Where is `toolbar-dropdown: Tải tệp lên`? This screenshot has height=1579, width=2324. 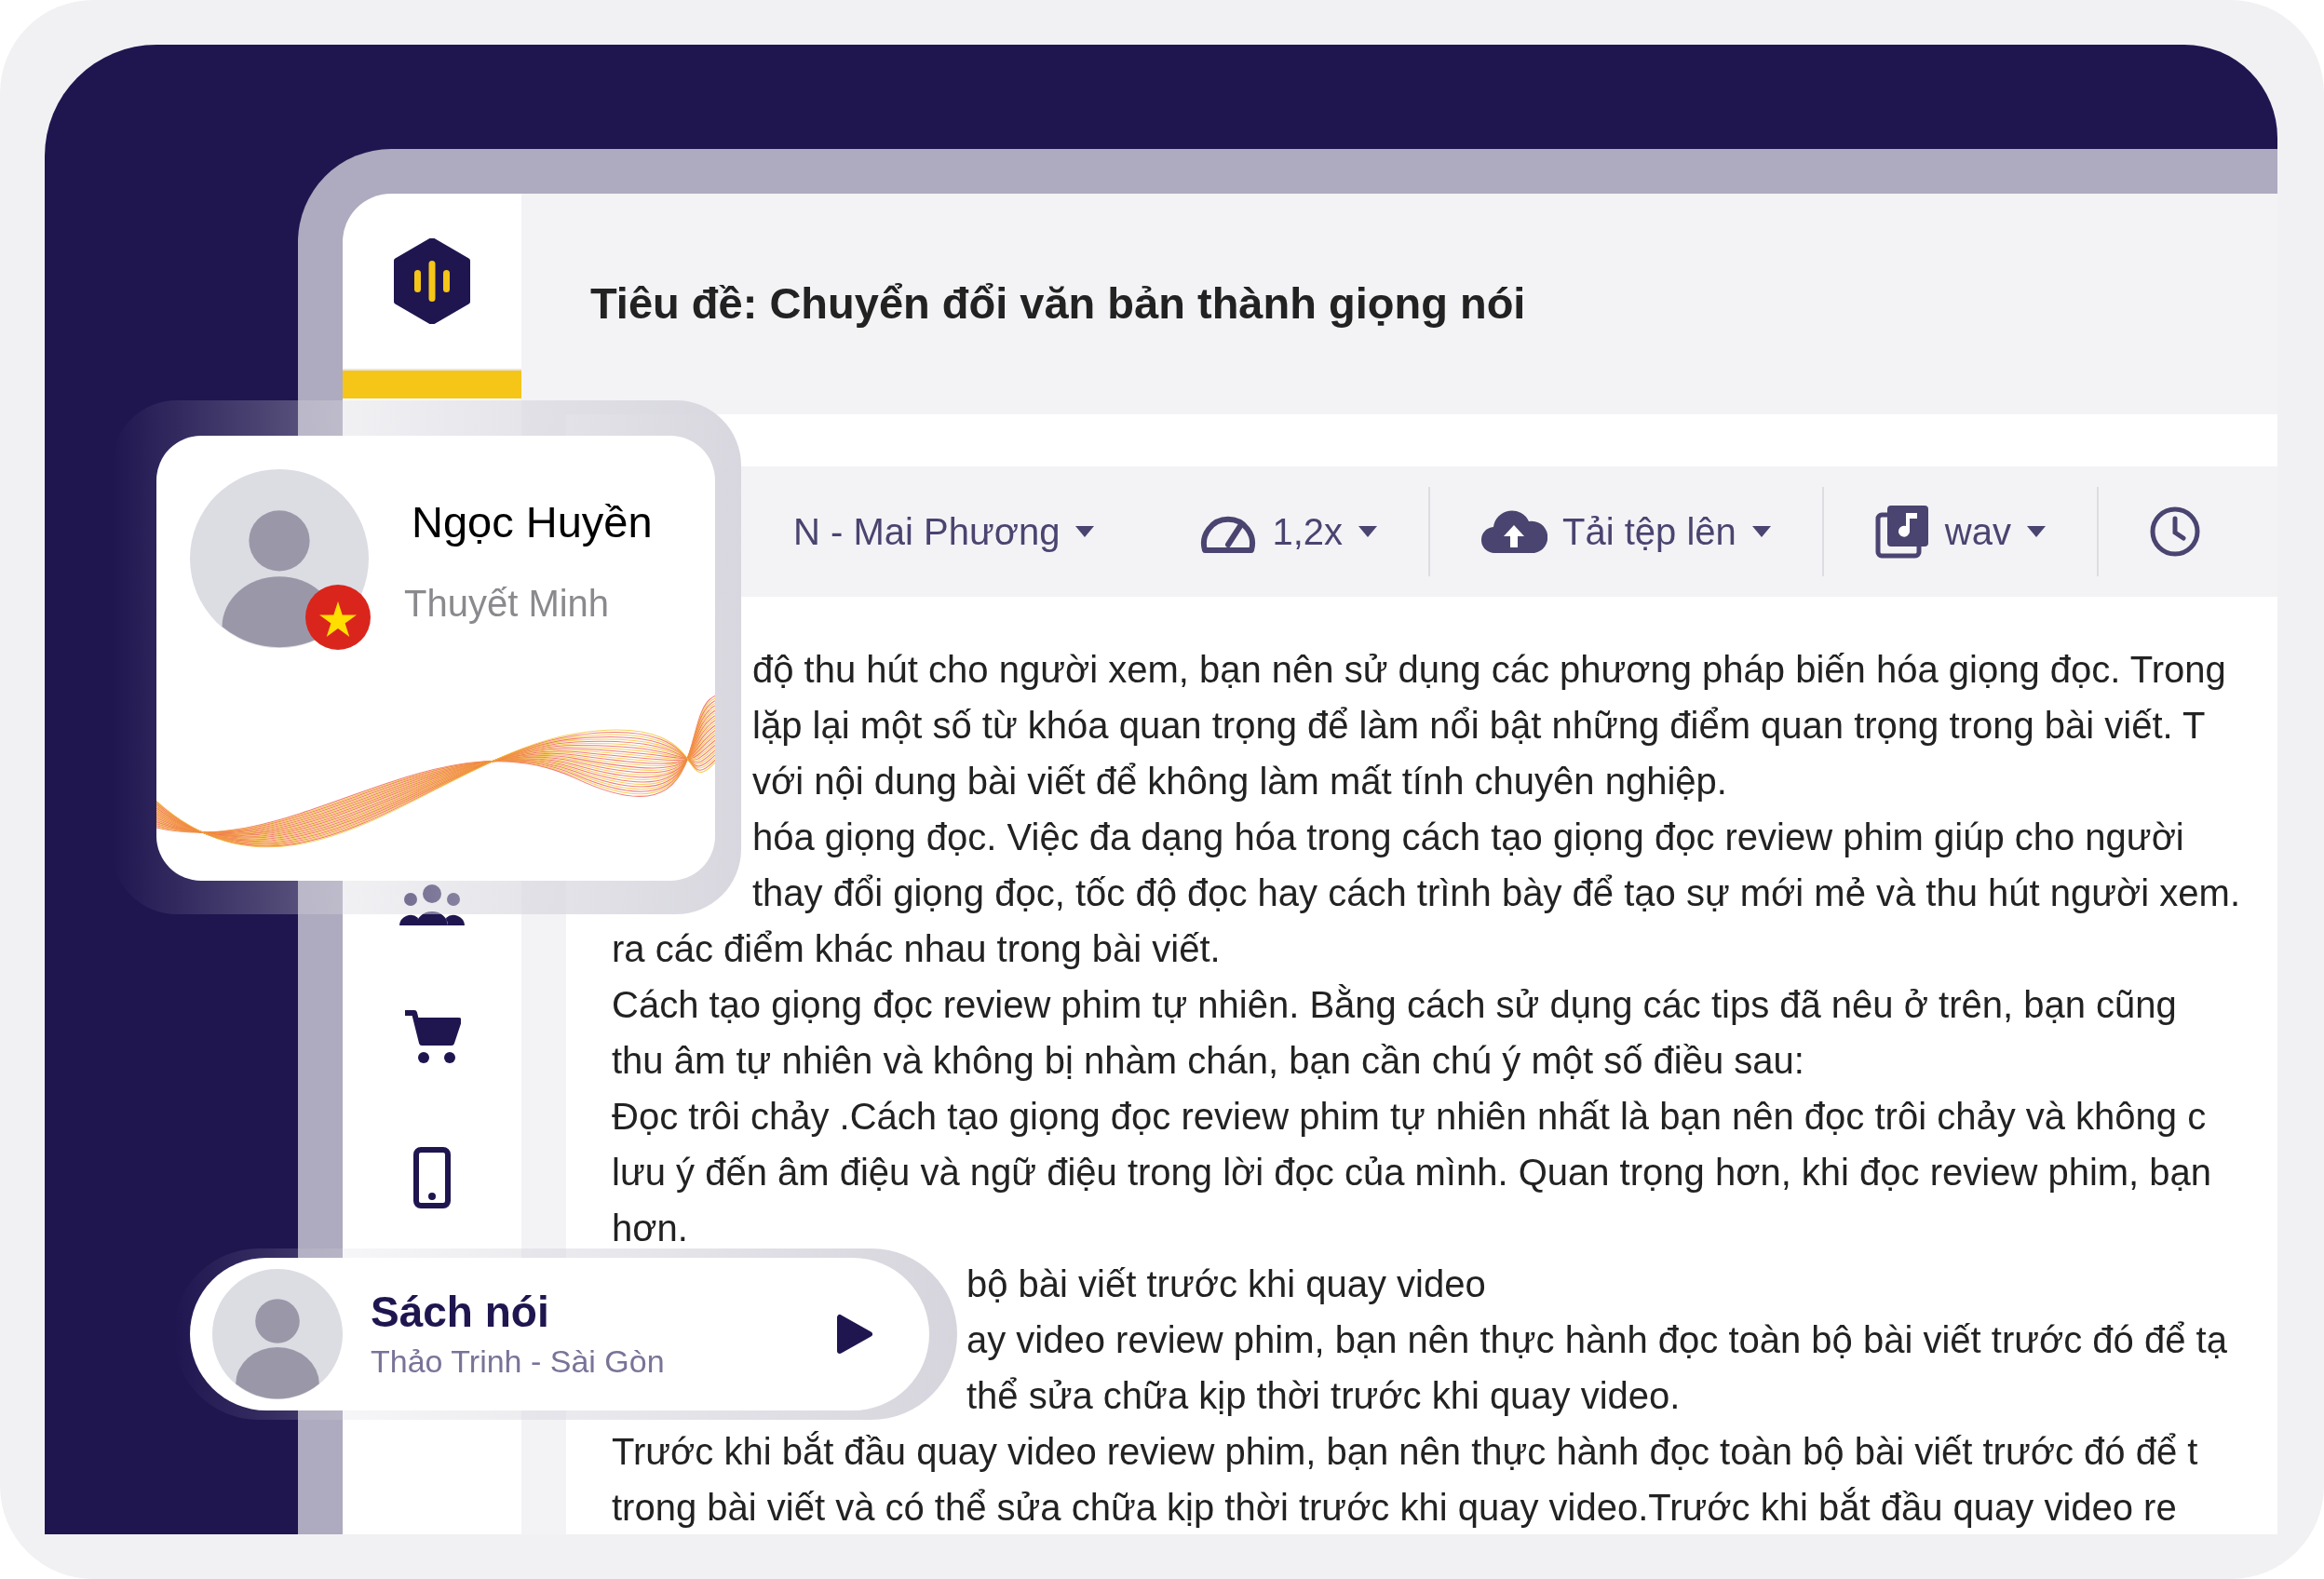 toolbar-dropdown: Tải tệp lên is located at coordinates (1626, 532).